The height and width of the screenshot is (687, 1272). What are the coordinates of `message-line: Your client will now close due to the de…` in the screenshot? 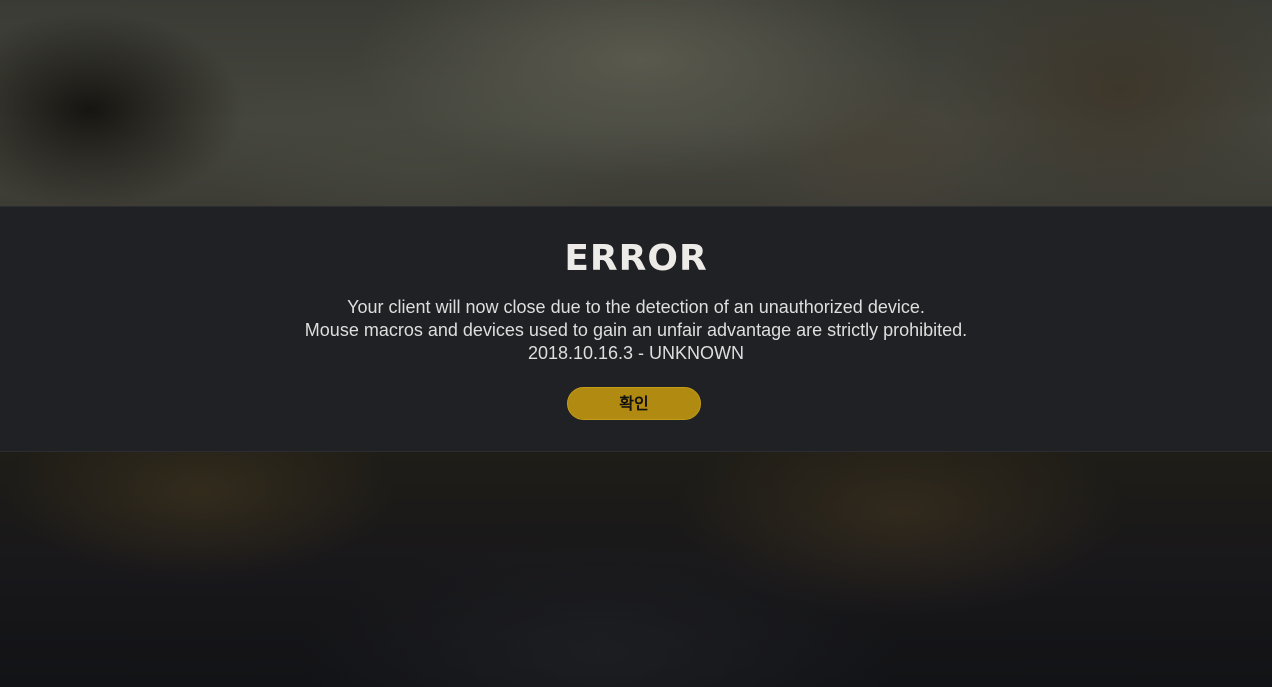 It's located at (636, 307).